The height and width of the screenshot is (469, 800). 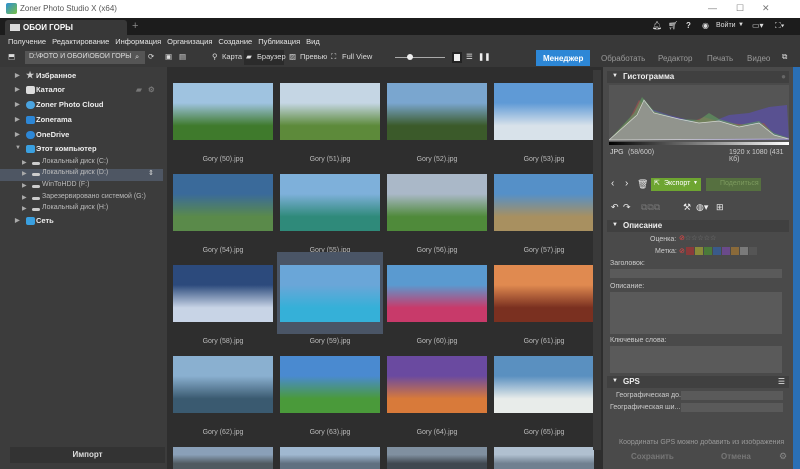 What do you see at coordinates (223, 116) in the screenshot?
I see `thumbnail-item: Gory (50).jpg` at bounding box center [223, 116].